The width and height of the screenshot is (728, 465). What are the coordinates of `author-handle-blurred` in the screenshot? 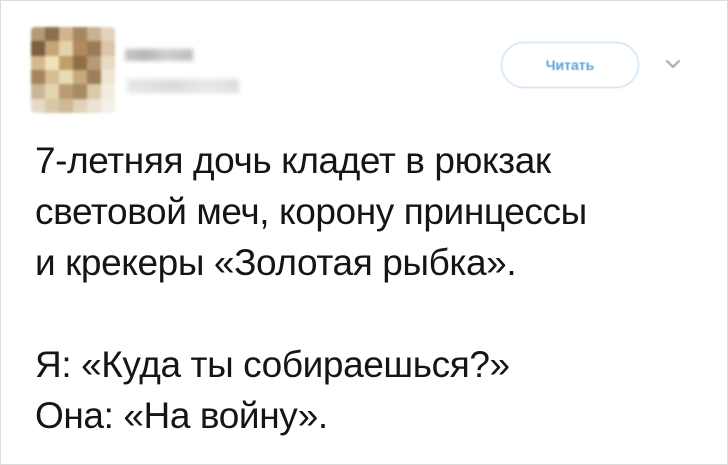 It's located at (183, 86).